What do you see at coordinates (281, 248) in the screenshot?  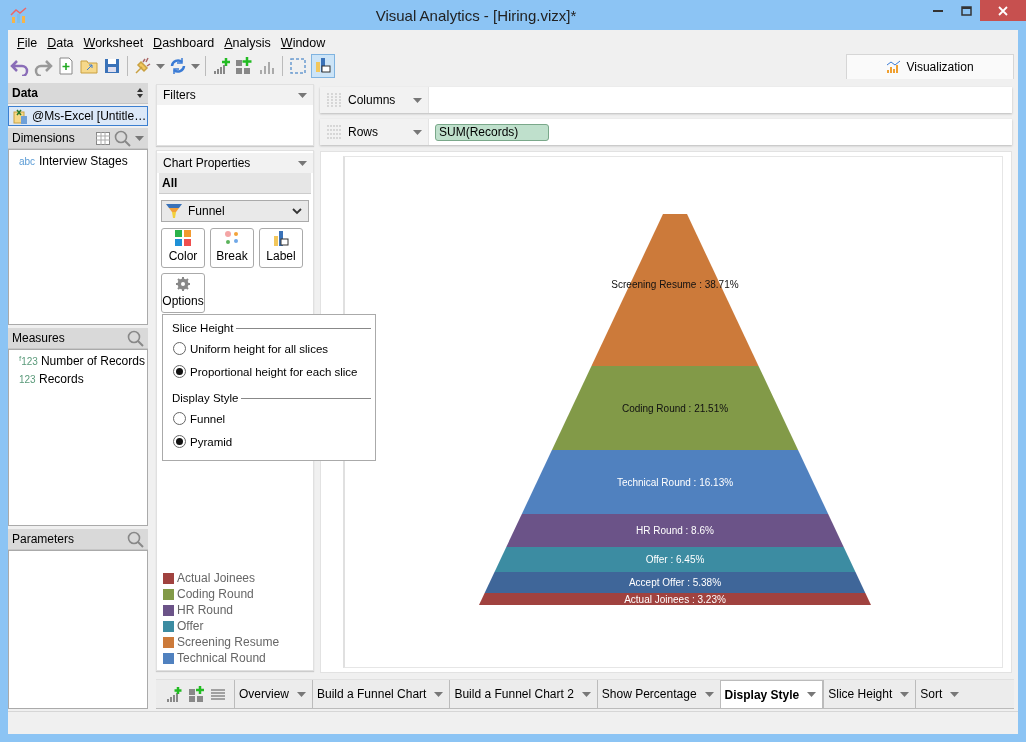 I see `property-button: Label` at bounding box center [281, 248].